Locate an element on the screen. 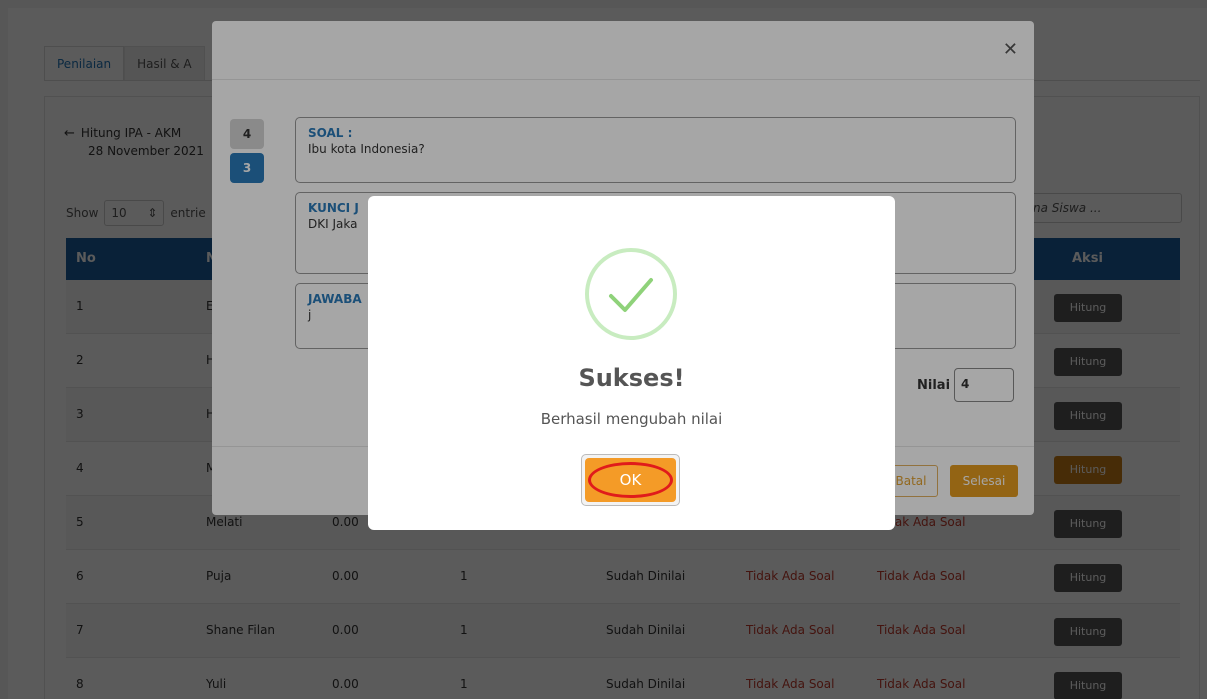 The image size is (1207, 699). alert-text: Berhasil mengubah nilai is located at coordinates (631, 419).